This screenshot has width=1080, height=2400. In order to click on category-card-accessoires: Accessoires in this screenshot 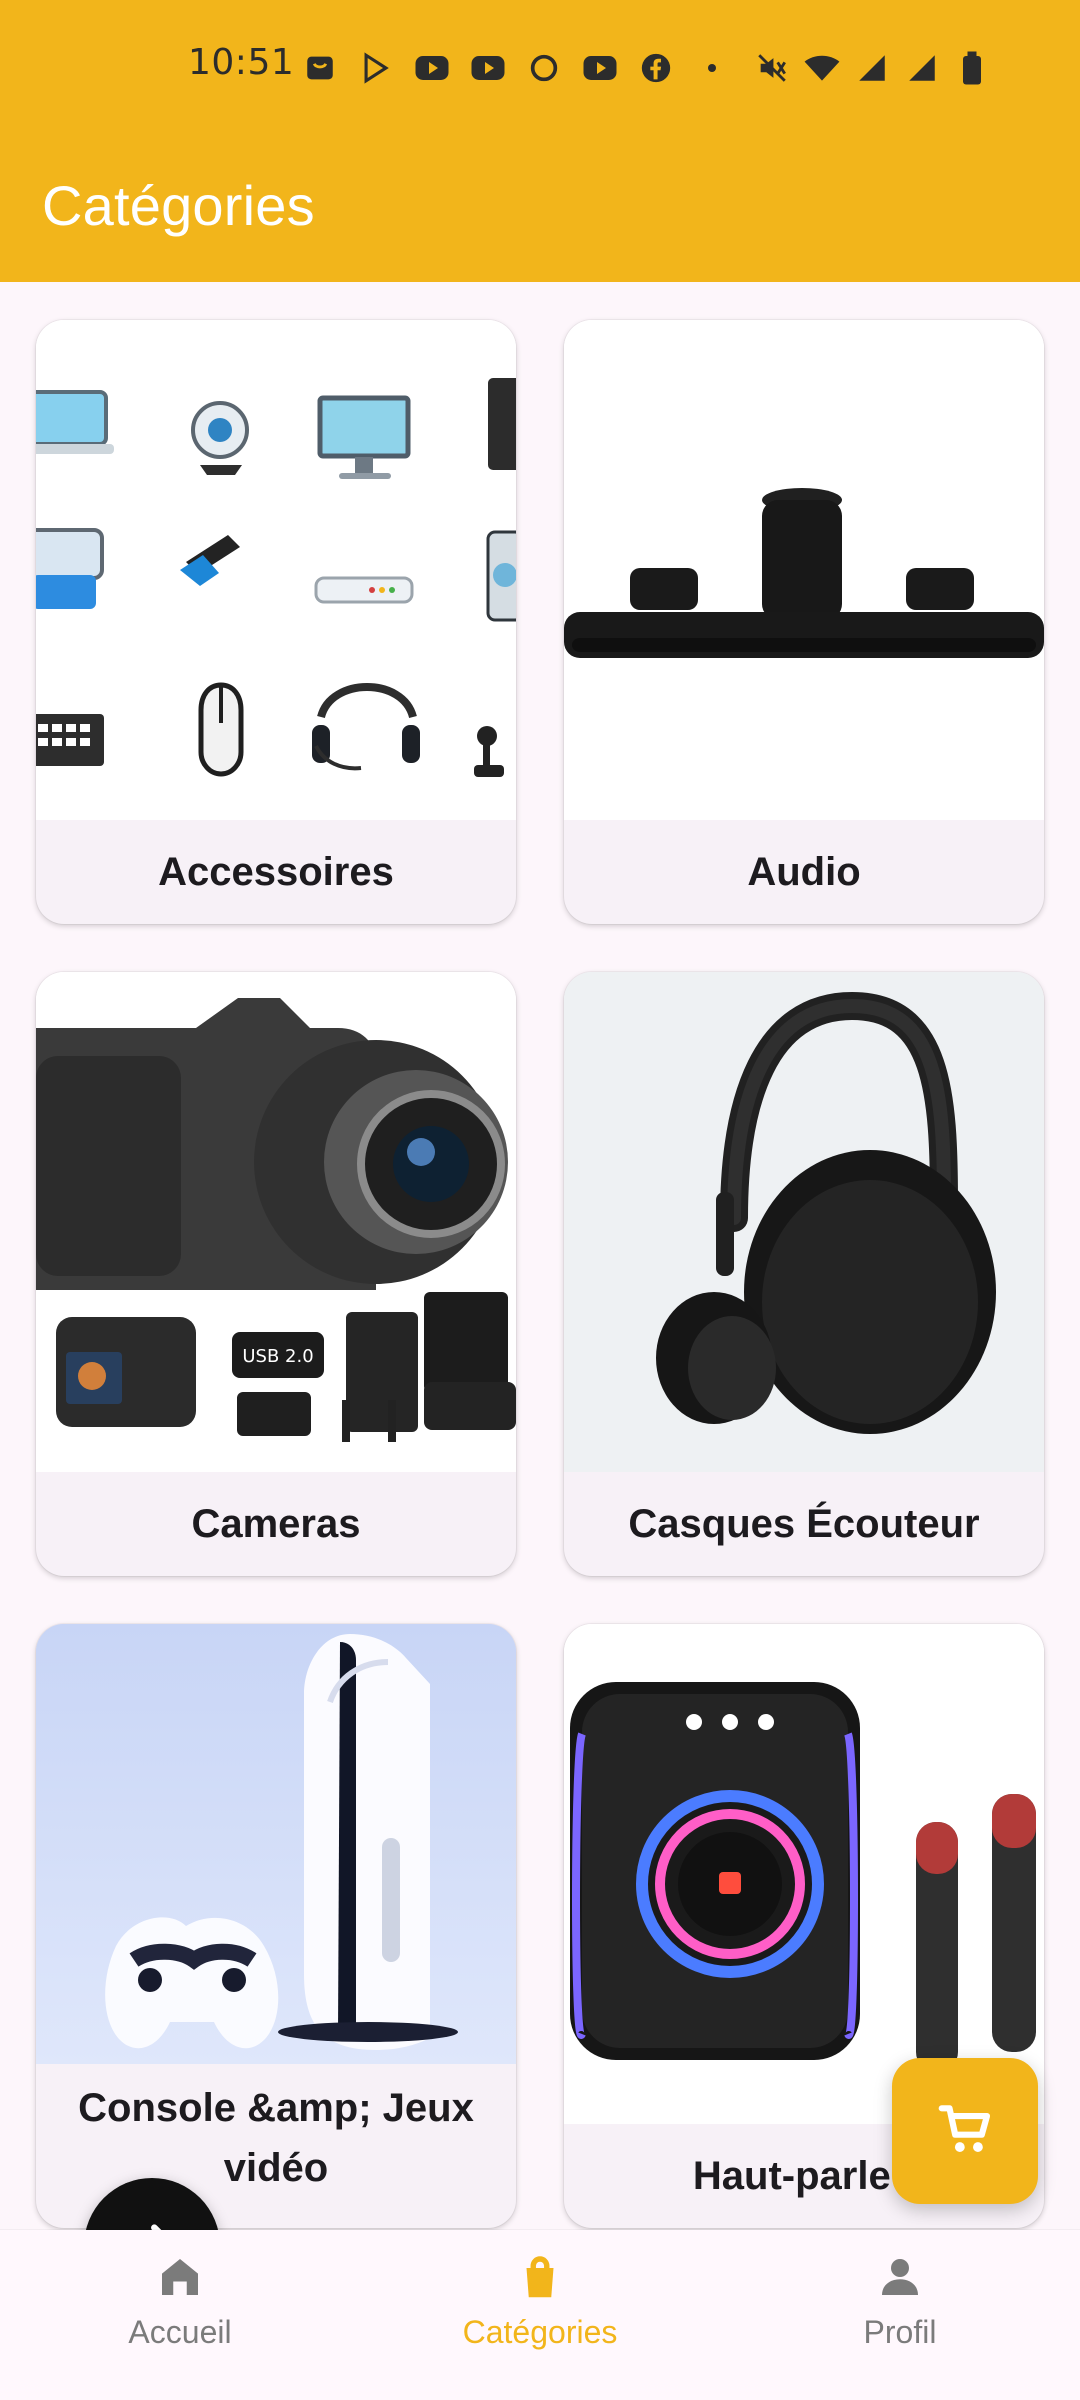, I will do `click(276, 622)`.